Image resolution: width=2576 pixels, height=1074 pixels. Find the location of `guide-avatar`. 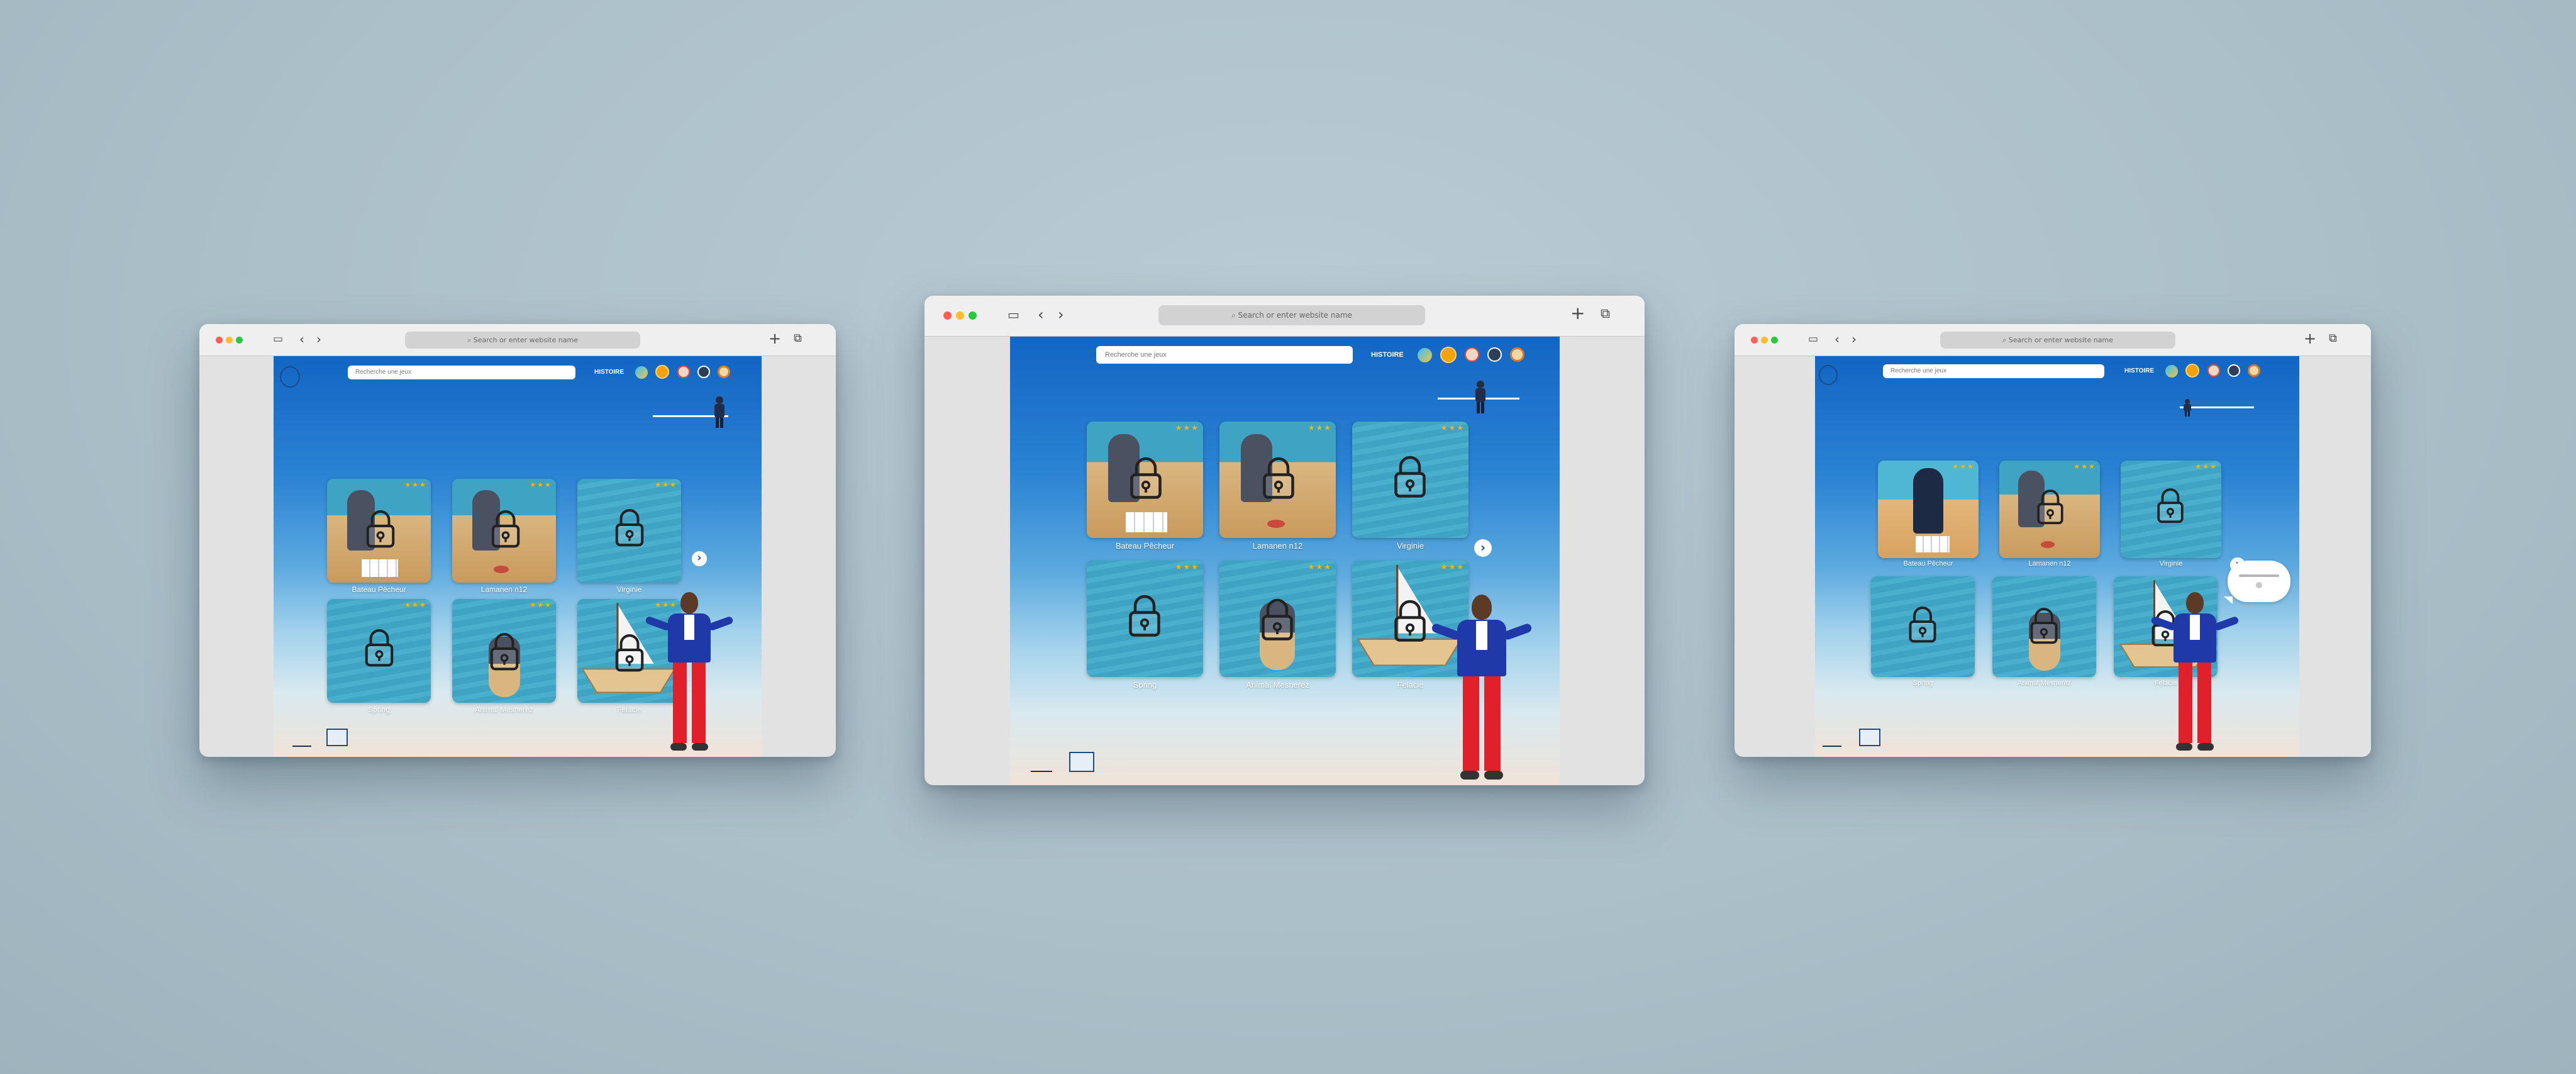

guide-avatar is located at coordinates (2195, 674).